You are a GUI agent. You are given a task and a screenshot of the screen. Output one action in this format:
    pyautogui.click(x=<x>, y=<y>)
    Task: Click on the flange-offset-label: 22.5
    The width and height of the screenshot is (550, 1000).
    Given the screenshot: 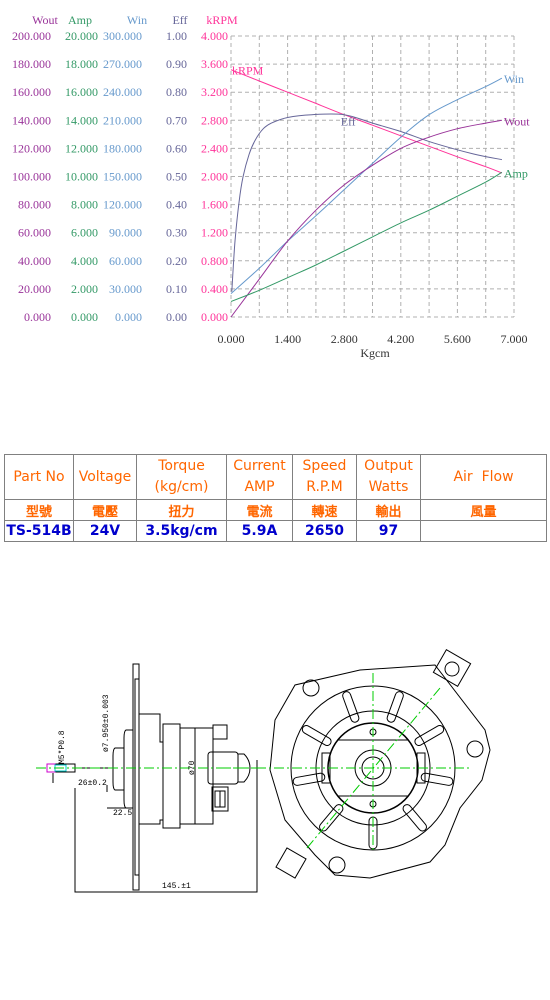 What is the action you would take?
    pyautogui.click(x=122, y=813)
    